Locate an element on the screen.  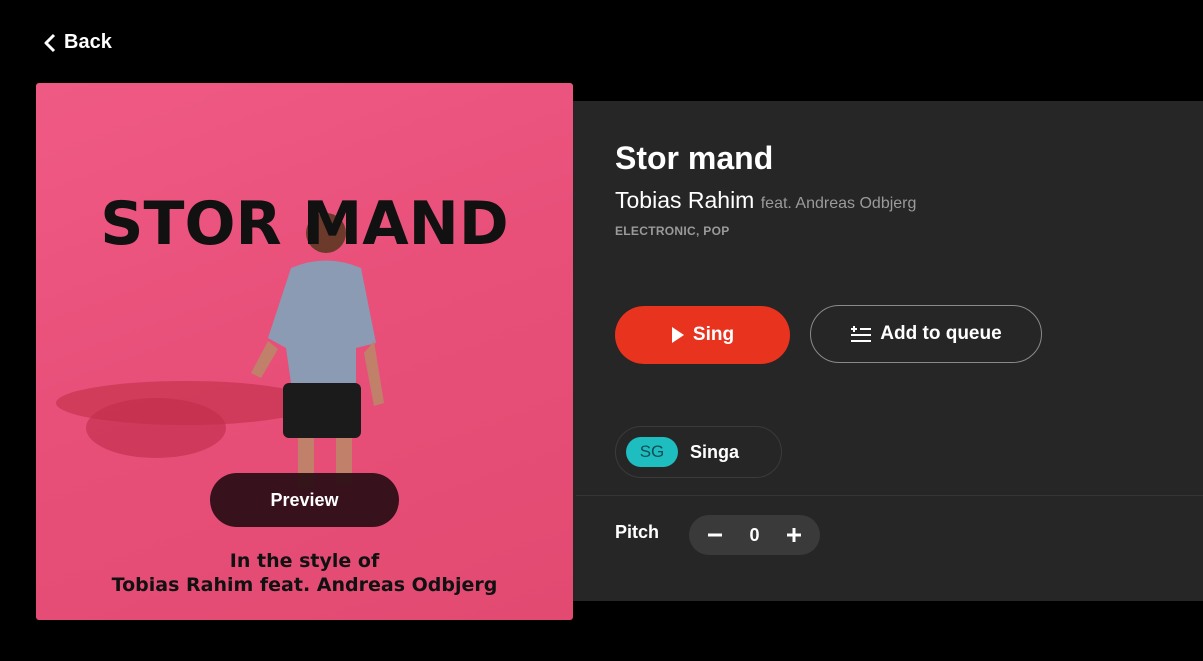
artist-line: Tobias Rahim feat. Andreas Odbjerg is located at coordinates (765, 200).